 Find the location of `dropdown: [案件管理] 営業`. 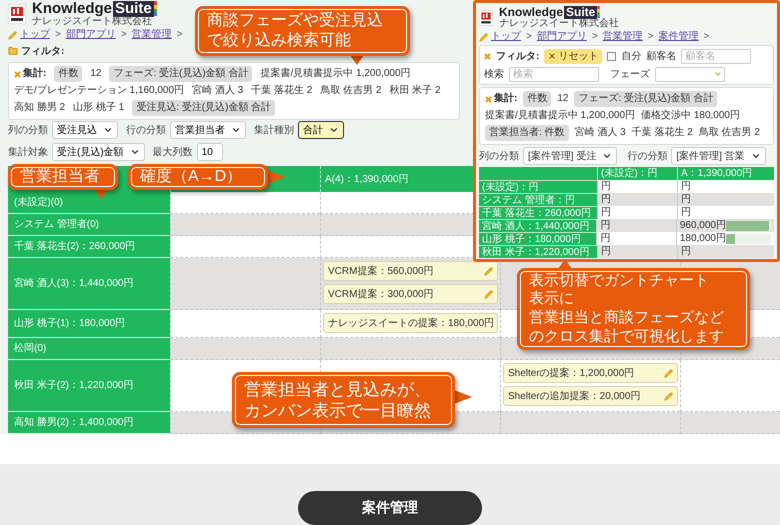

dropdown: [案件管理] 営業 is located at coordinates (718, 156).